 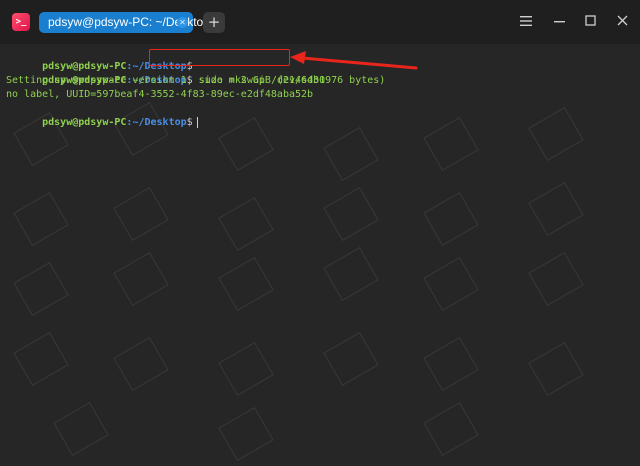 I want to click on command-highlight-box, so click(x=219, y=57).